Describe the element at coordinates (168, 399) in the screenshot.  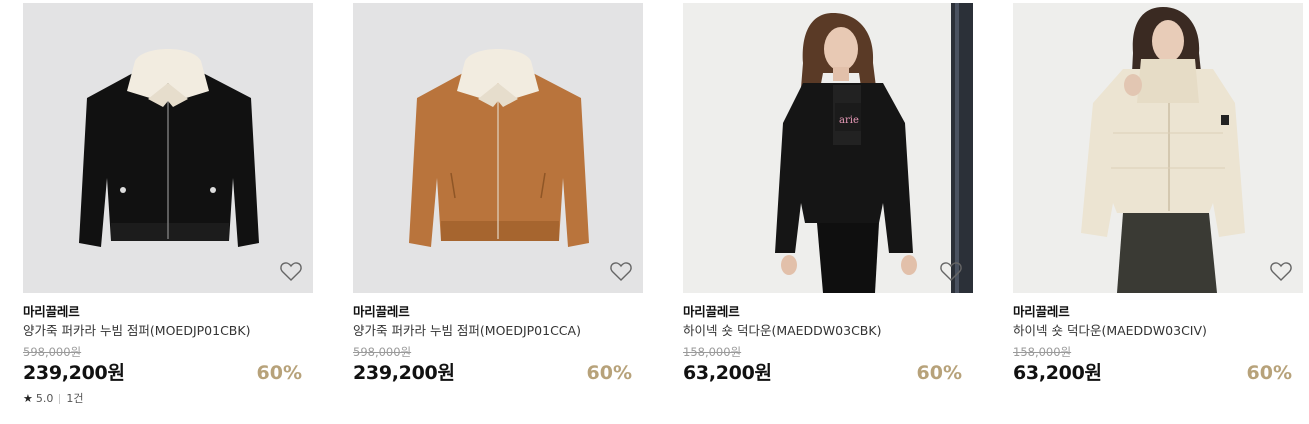
I see `rating-summary: ★ 5.0 1건` at that location.